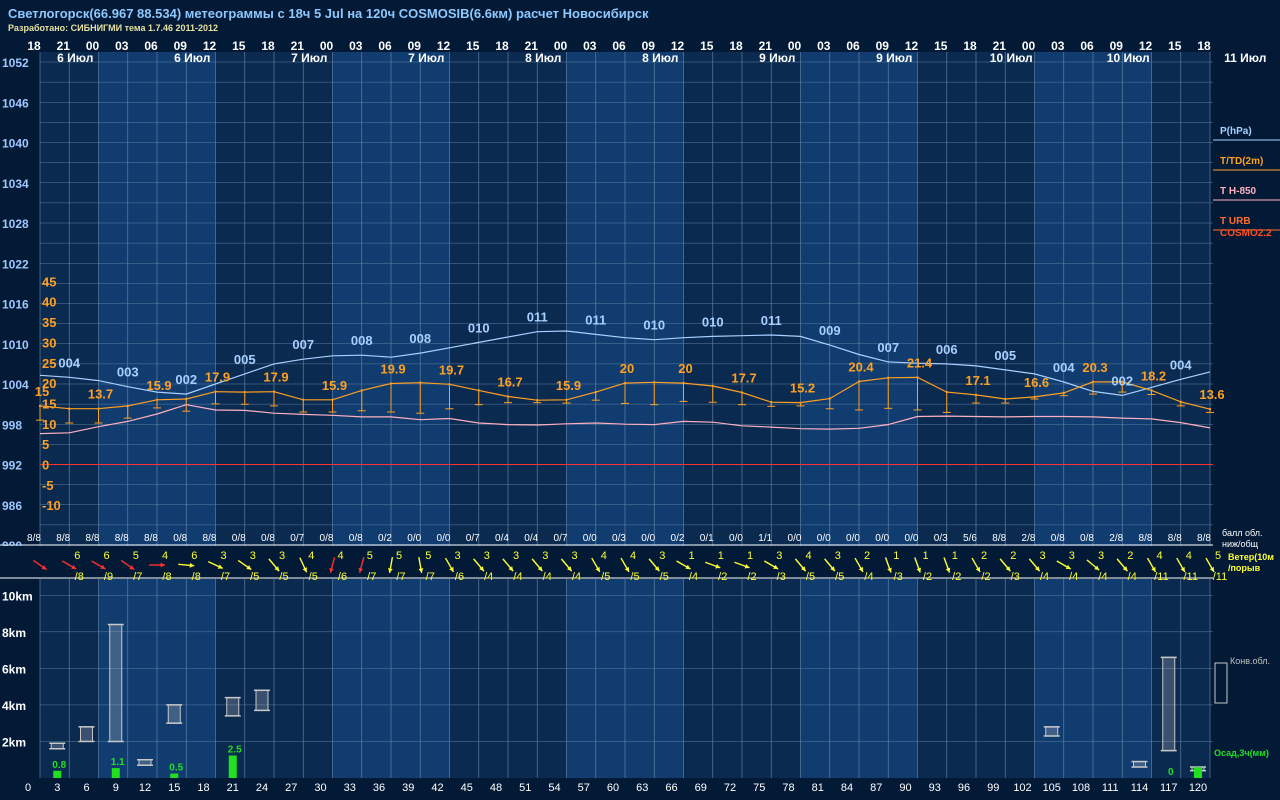 Image resolution: width=1280 pixels, height=800 pixels. Describe the element at coordinates (613, 788) in the screenshot. I see `bottom-hour-label: 60` at that location.